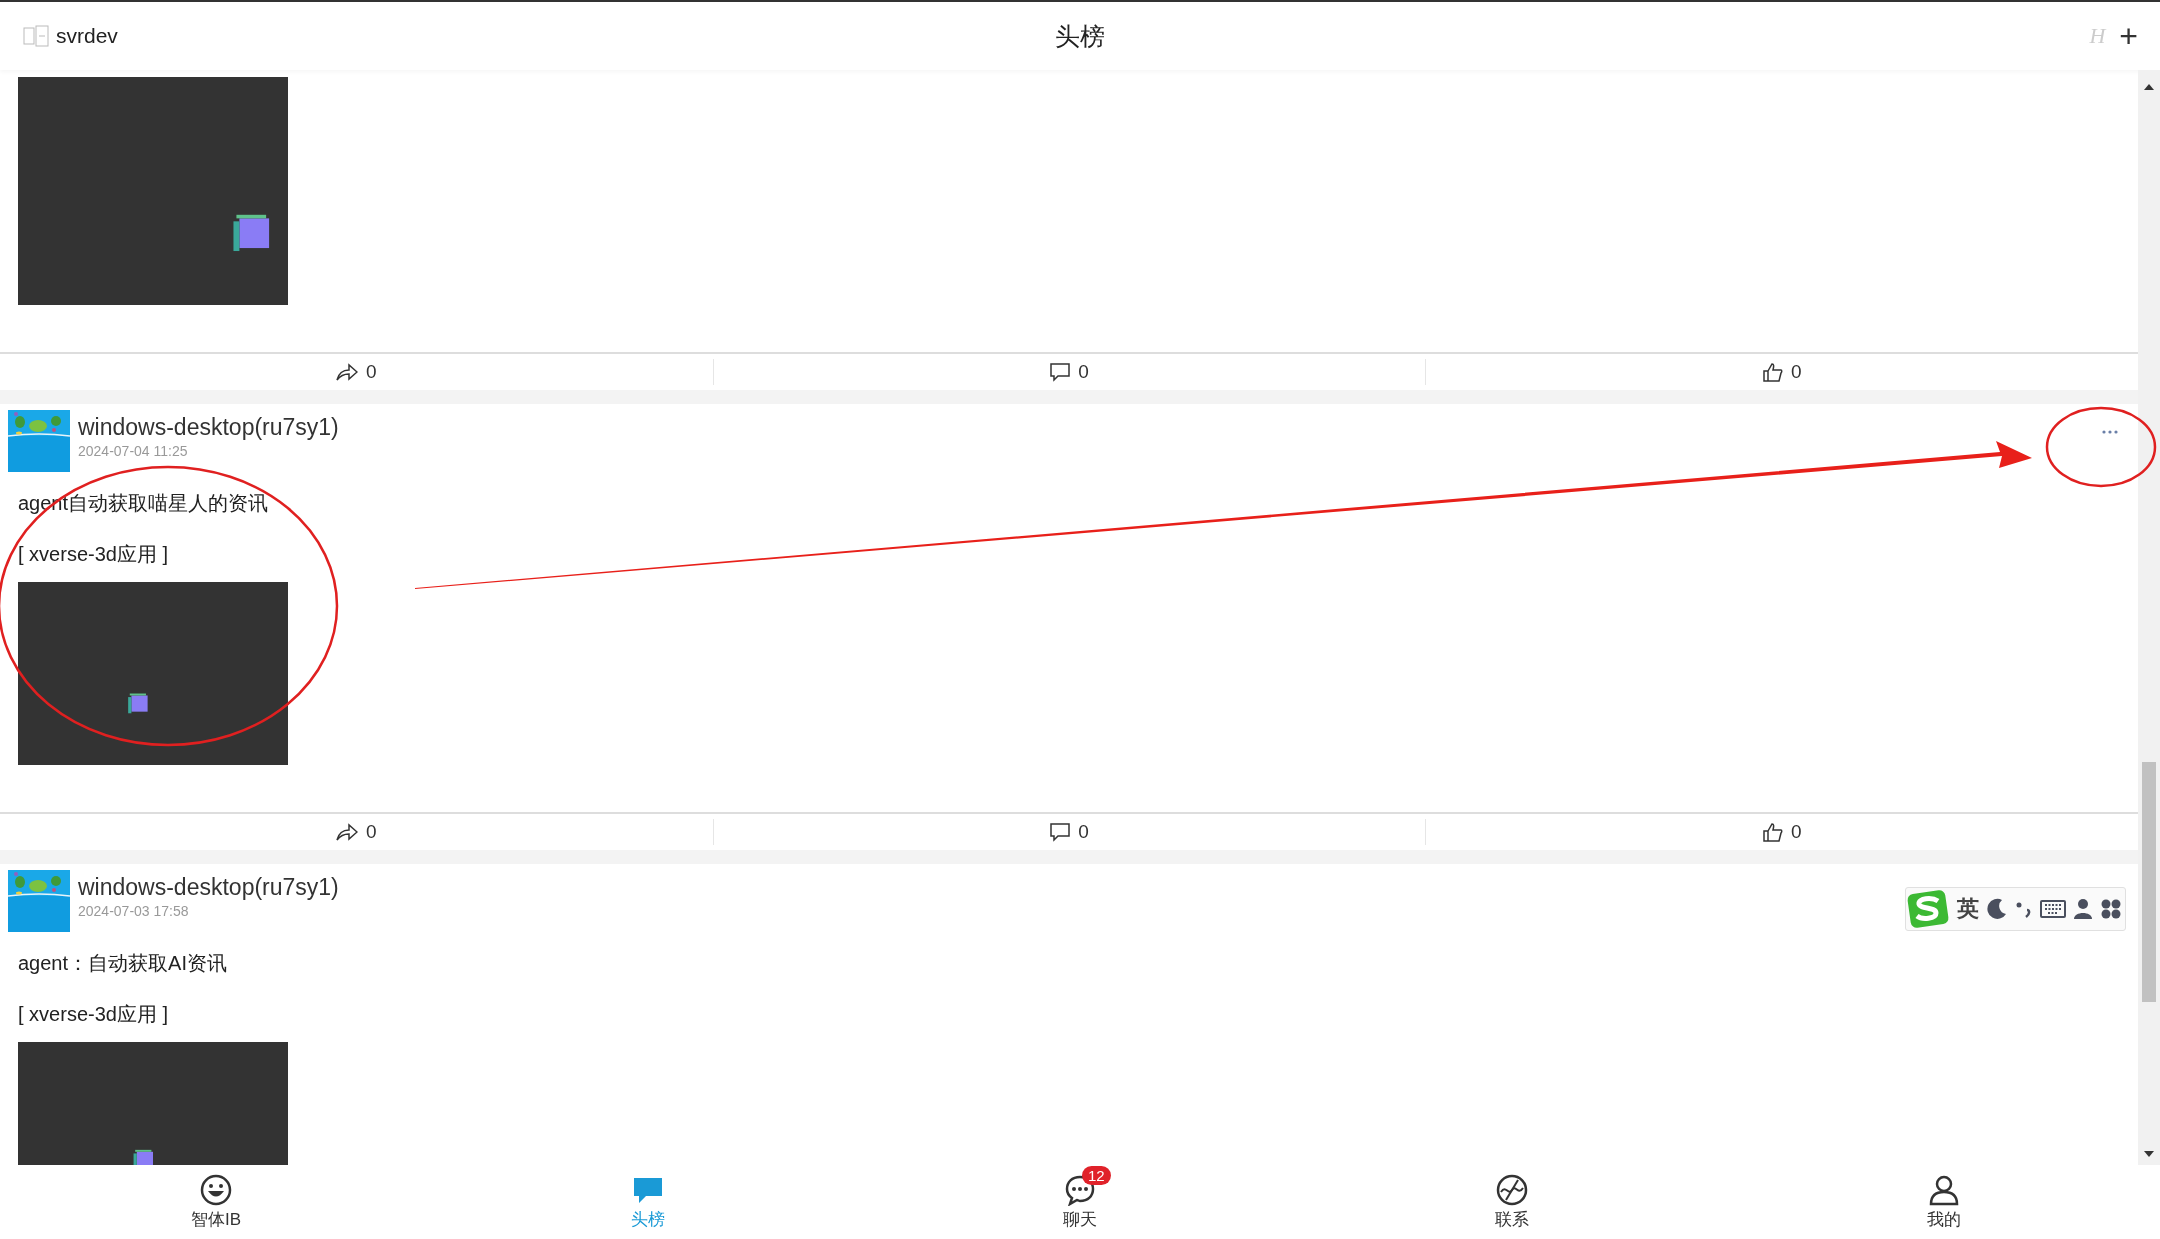 Image resolution: width=2160 pixels, height=1239 pixels. What do you see at coordinates (216, 1189) in the screenshot?
I see `smiley-icon` at bounding box center [216, 1189].